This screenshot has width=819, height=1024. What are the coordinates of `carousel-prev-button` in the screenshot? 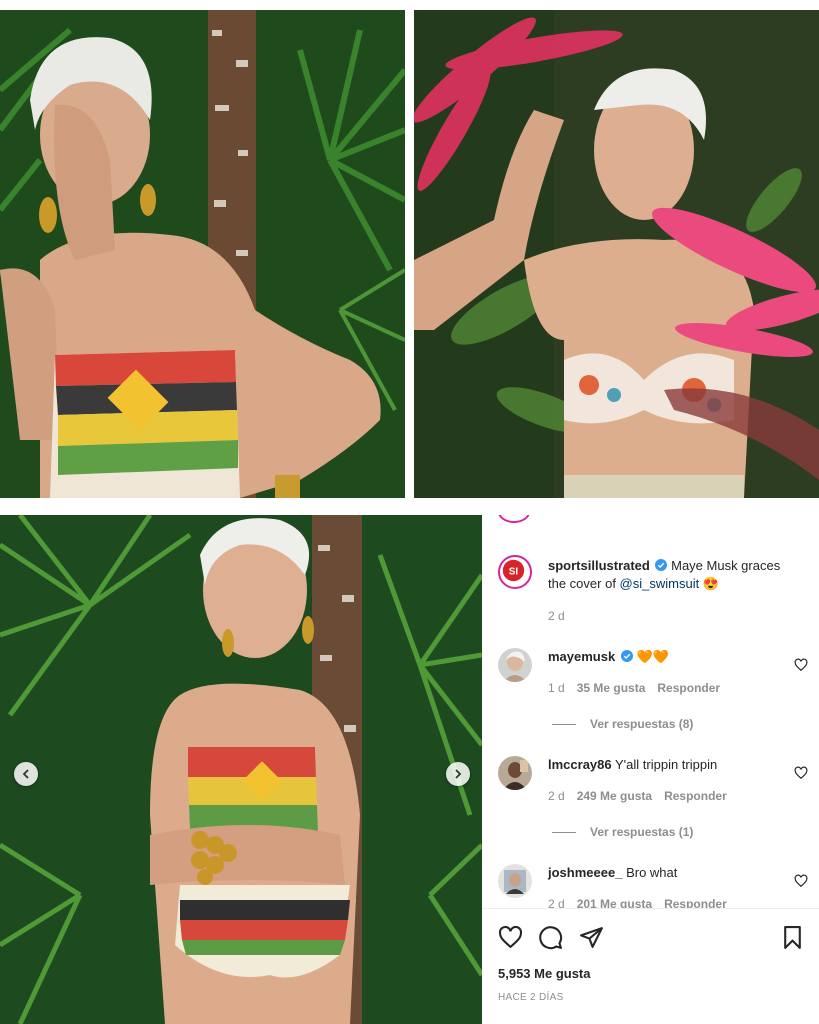 It's located at (26, 774).